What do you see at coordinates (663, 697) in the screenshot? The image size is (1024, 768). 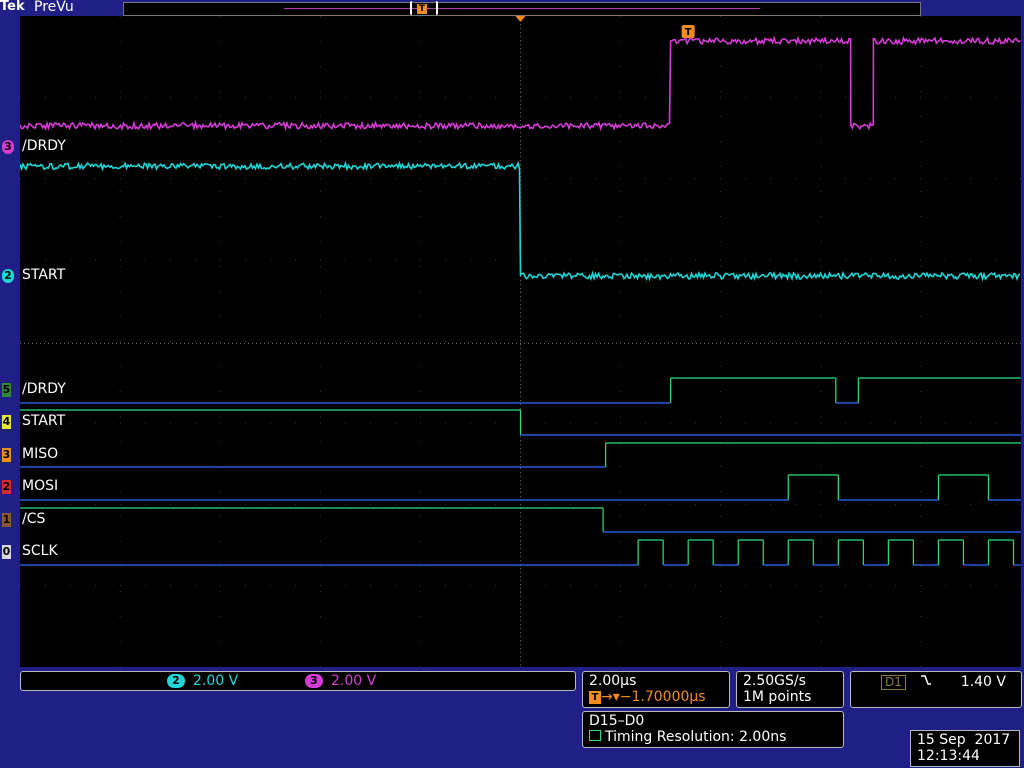 I see `trigger-delay: −1.70000µs` at bounding box center [663, 697].